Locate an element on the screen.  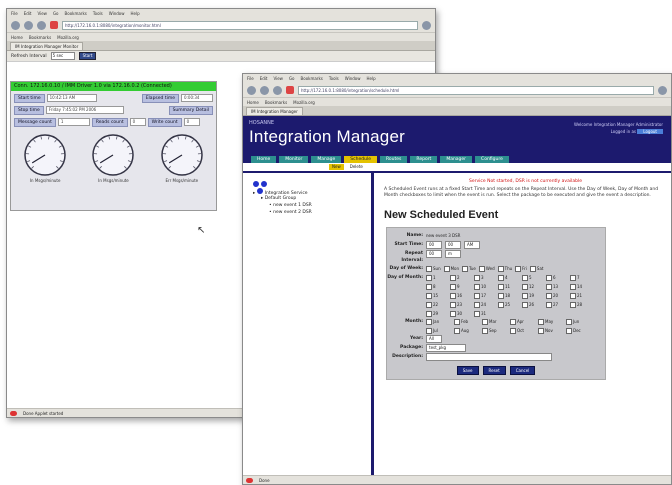
refresh-interval-select: 5 sec is located at coordinates (62, 56).